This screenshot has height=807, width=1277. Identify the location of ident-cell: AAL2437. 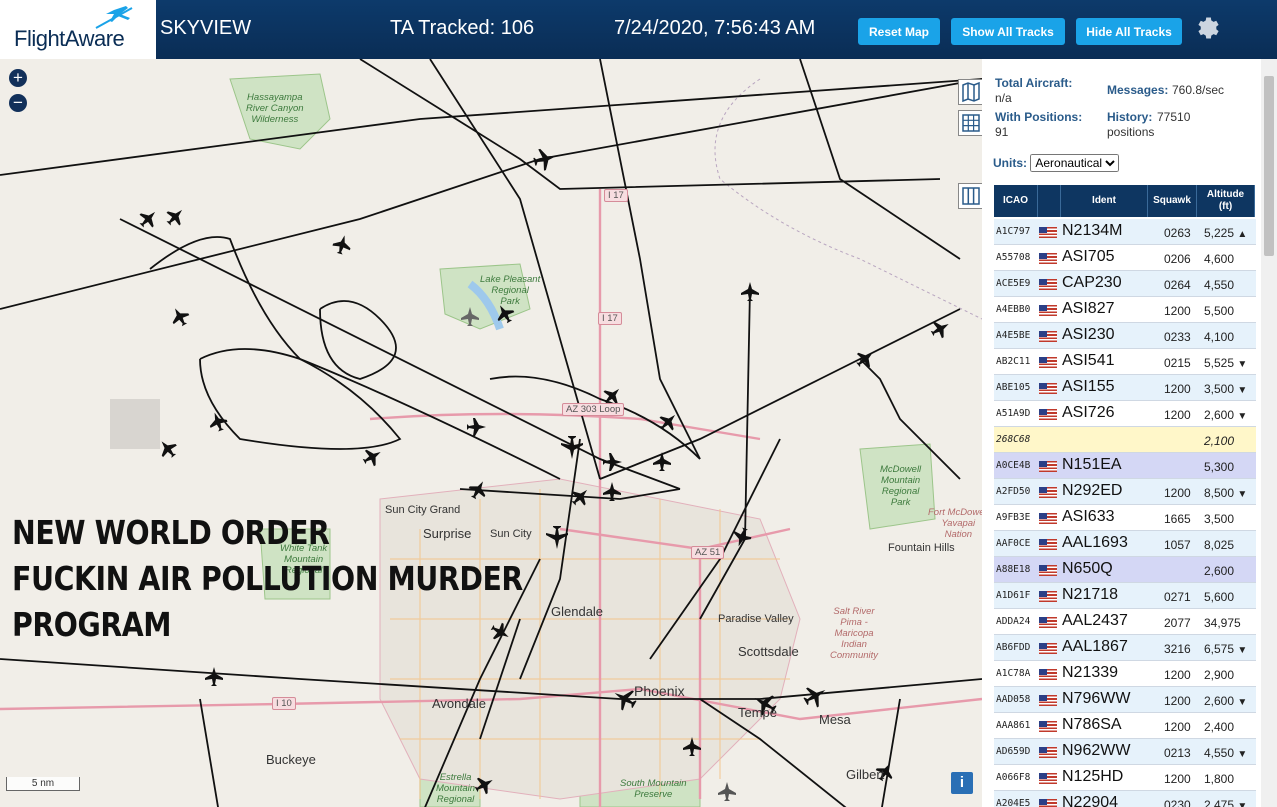
(1095, 620).